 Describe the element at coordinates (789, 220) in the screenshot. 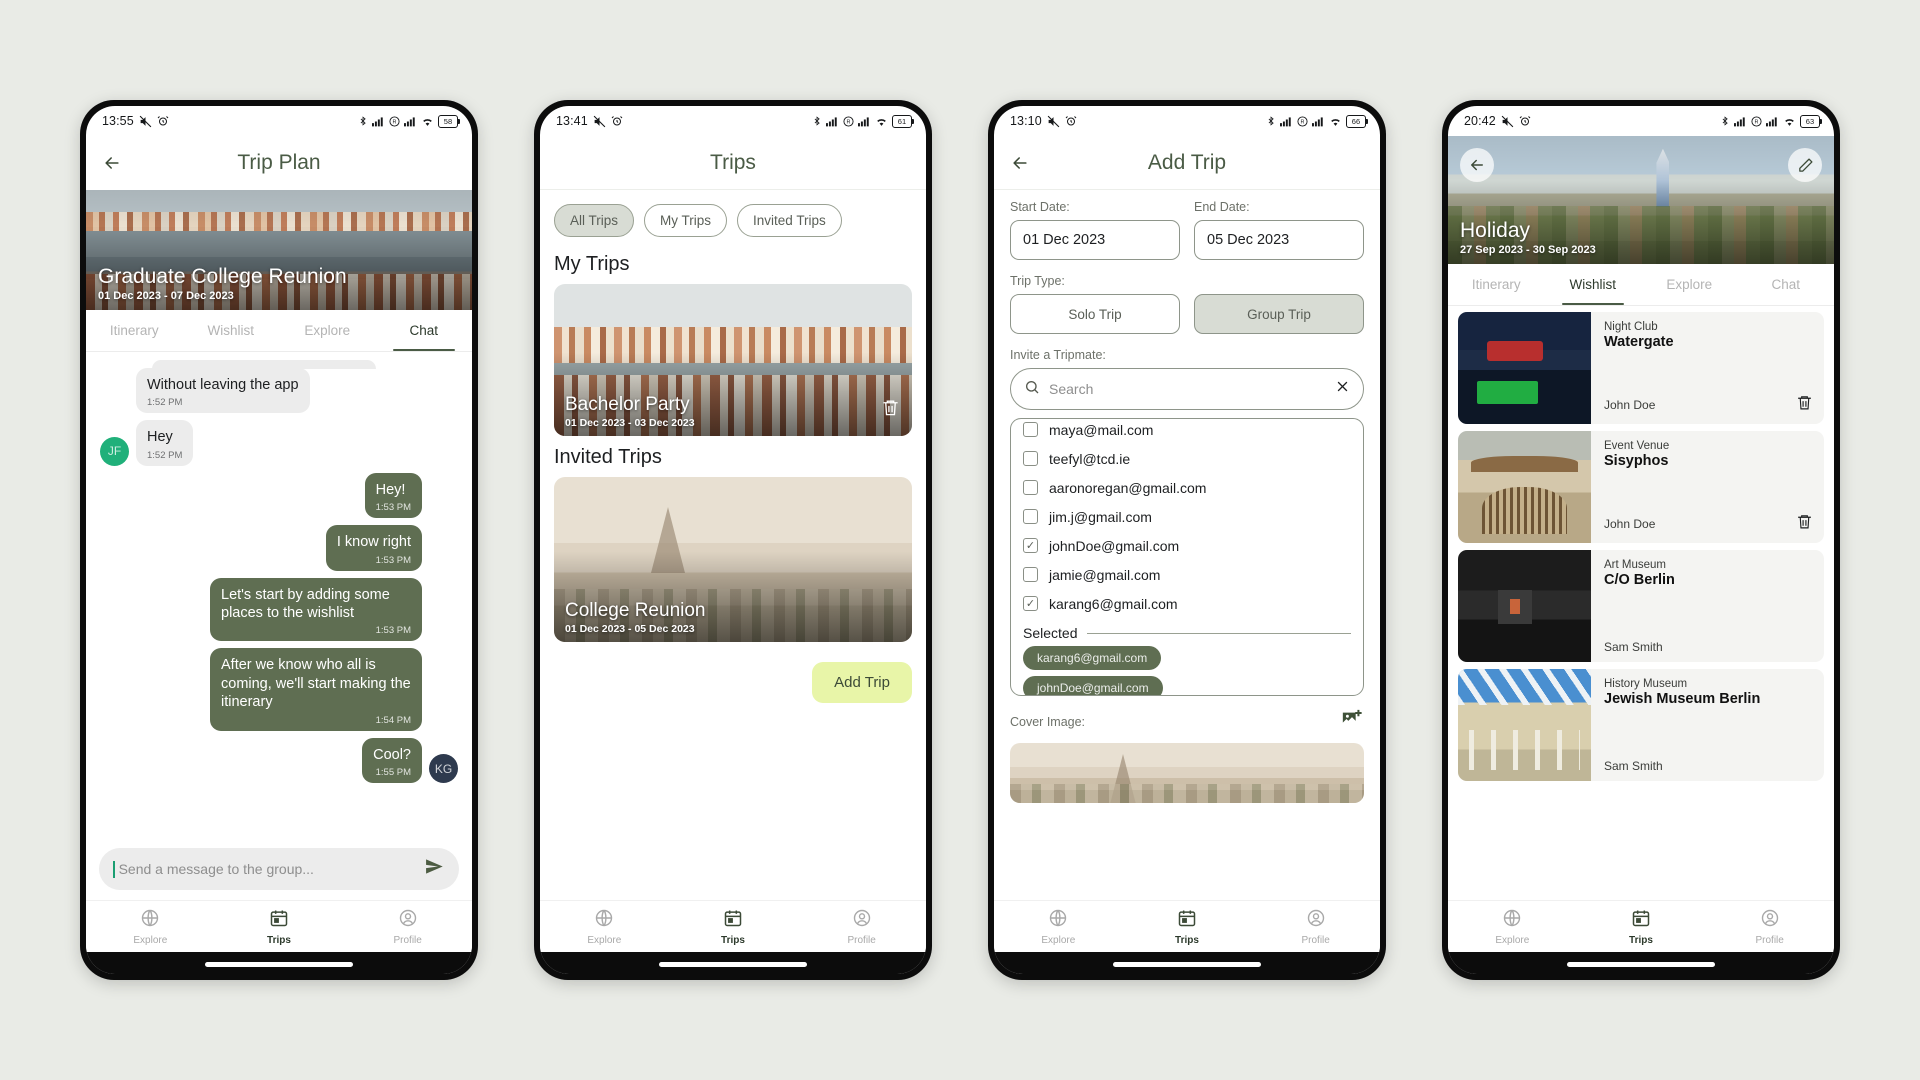

I see `chip-invited-trips: Invited Trips` at that location.